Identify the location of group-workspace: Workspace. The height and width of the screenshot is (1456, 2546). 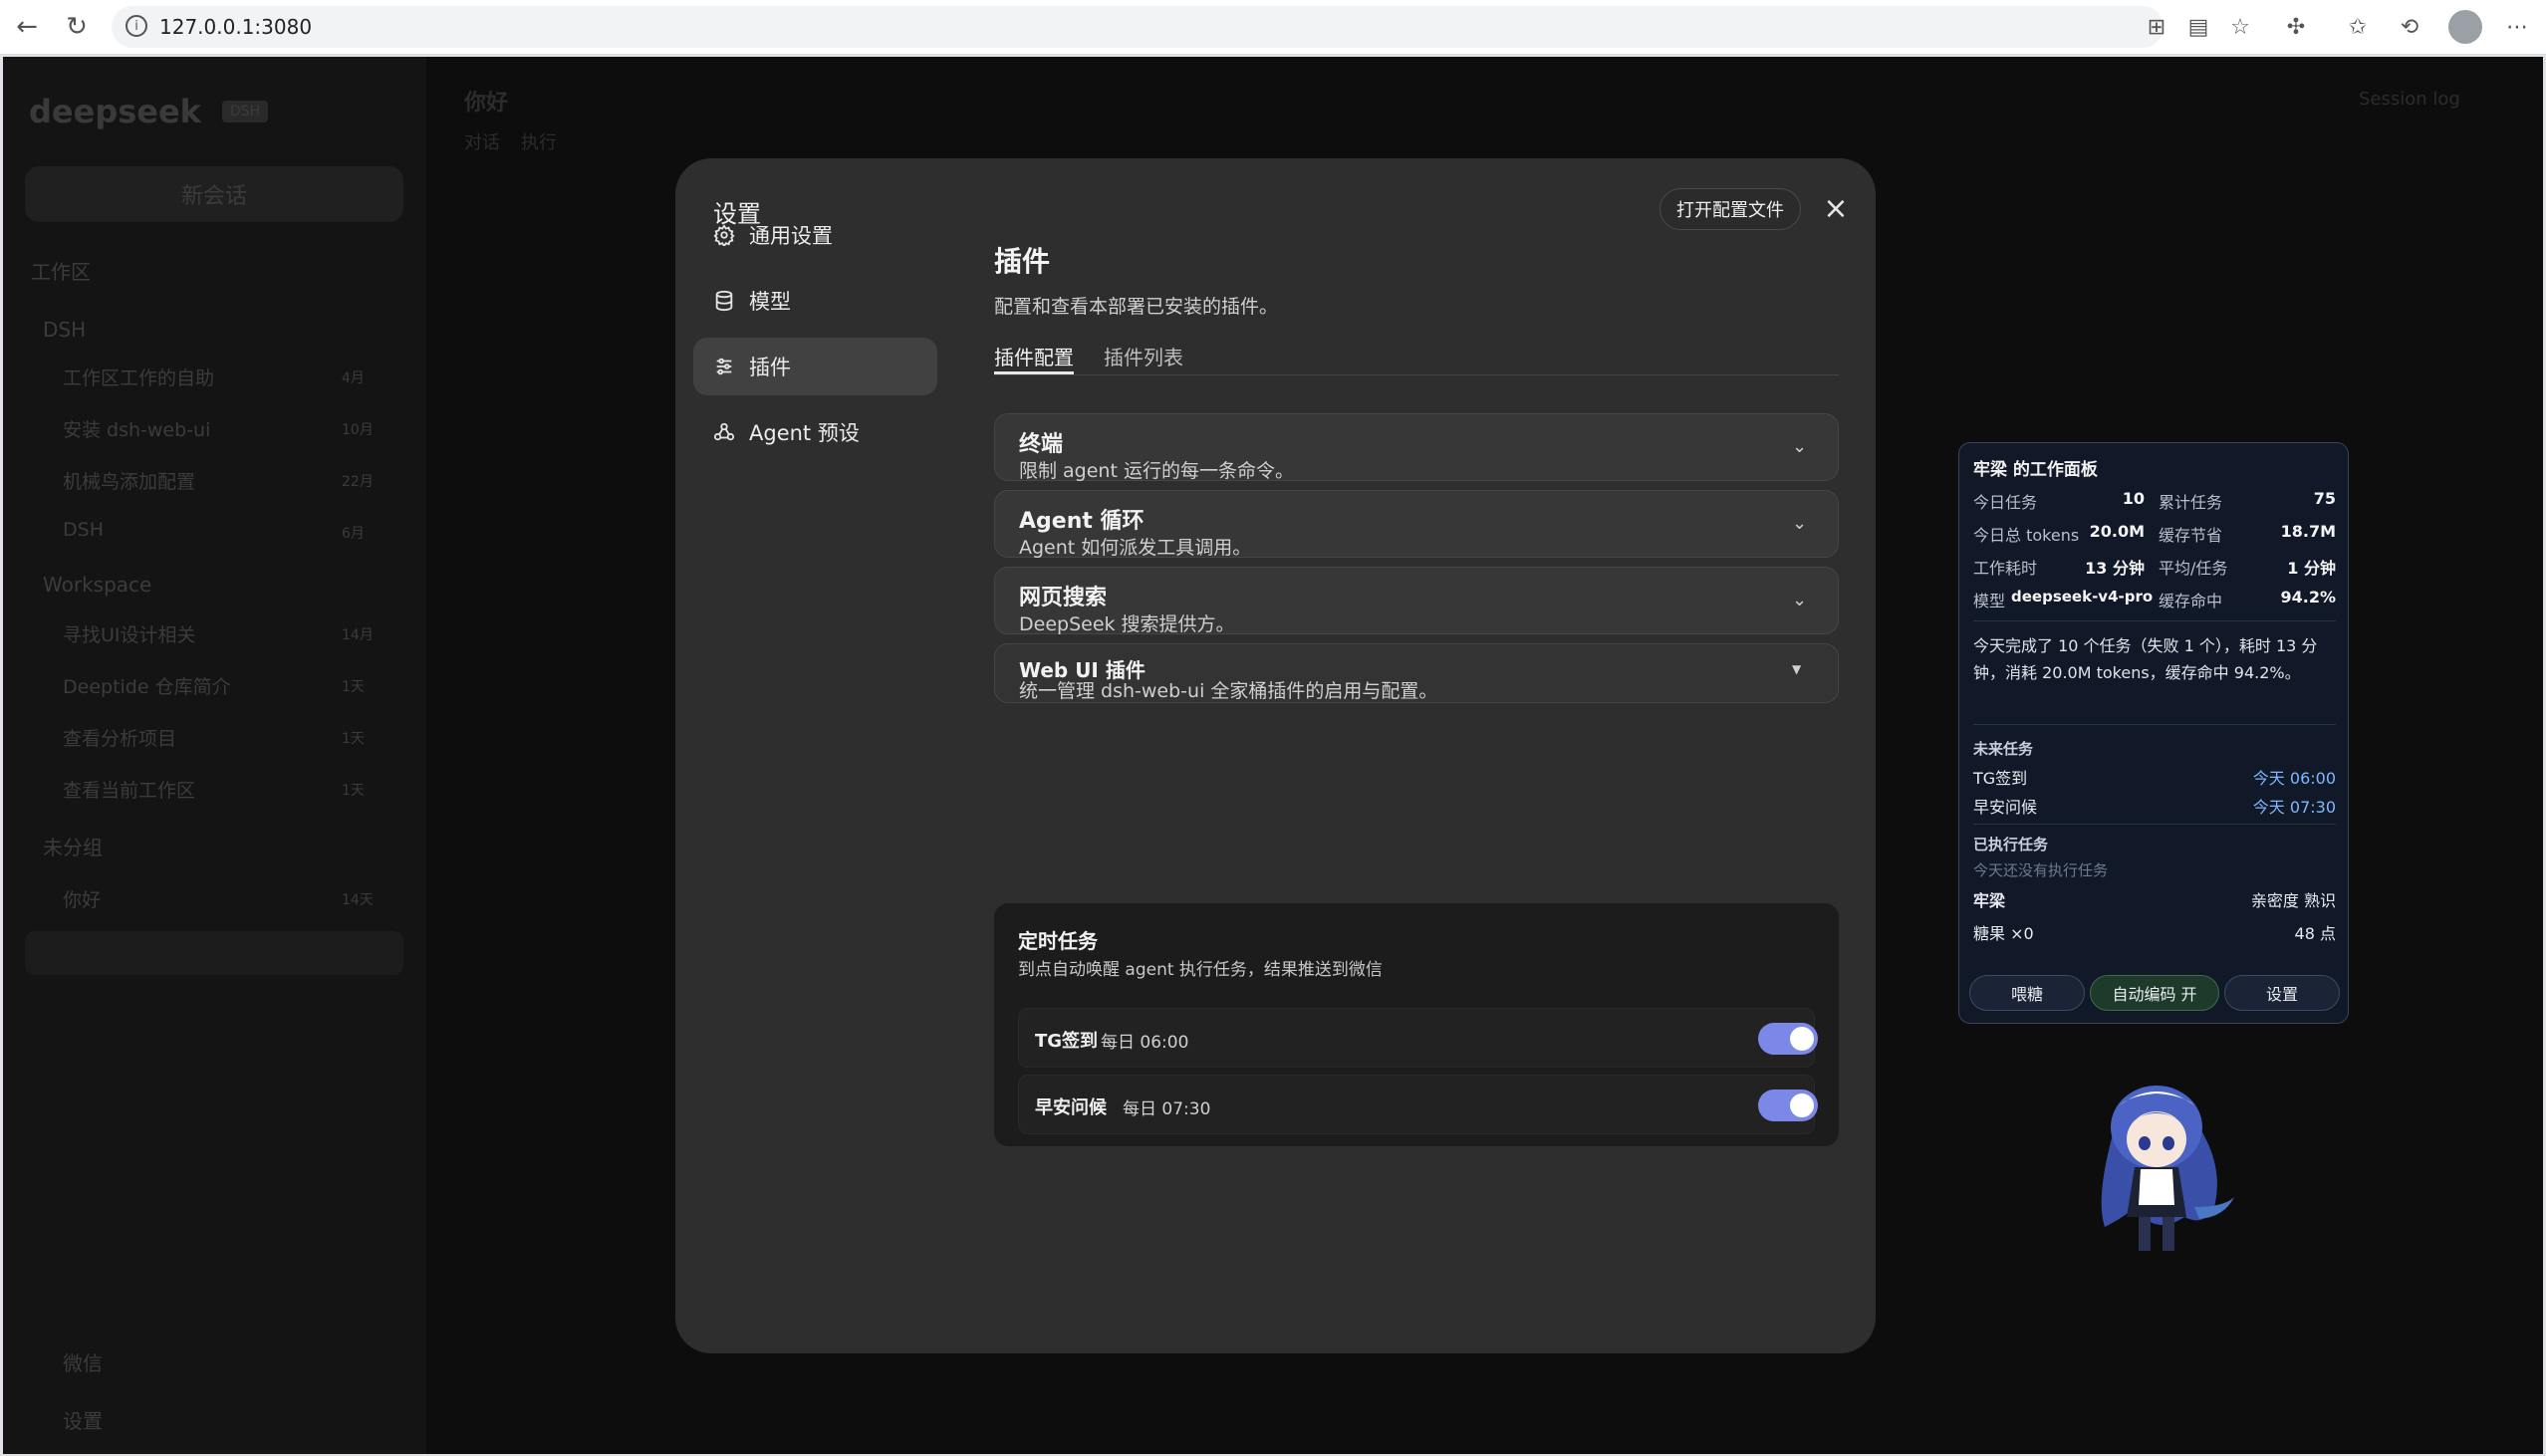
(97, 585).